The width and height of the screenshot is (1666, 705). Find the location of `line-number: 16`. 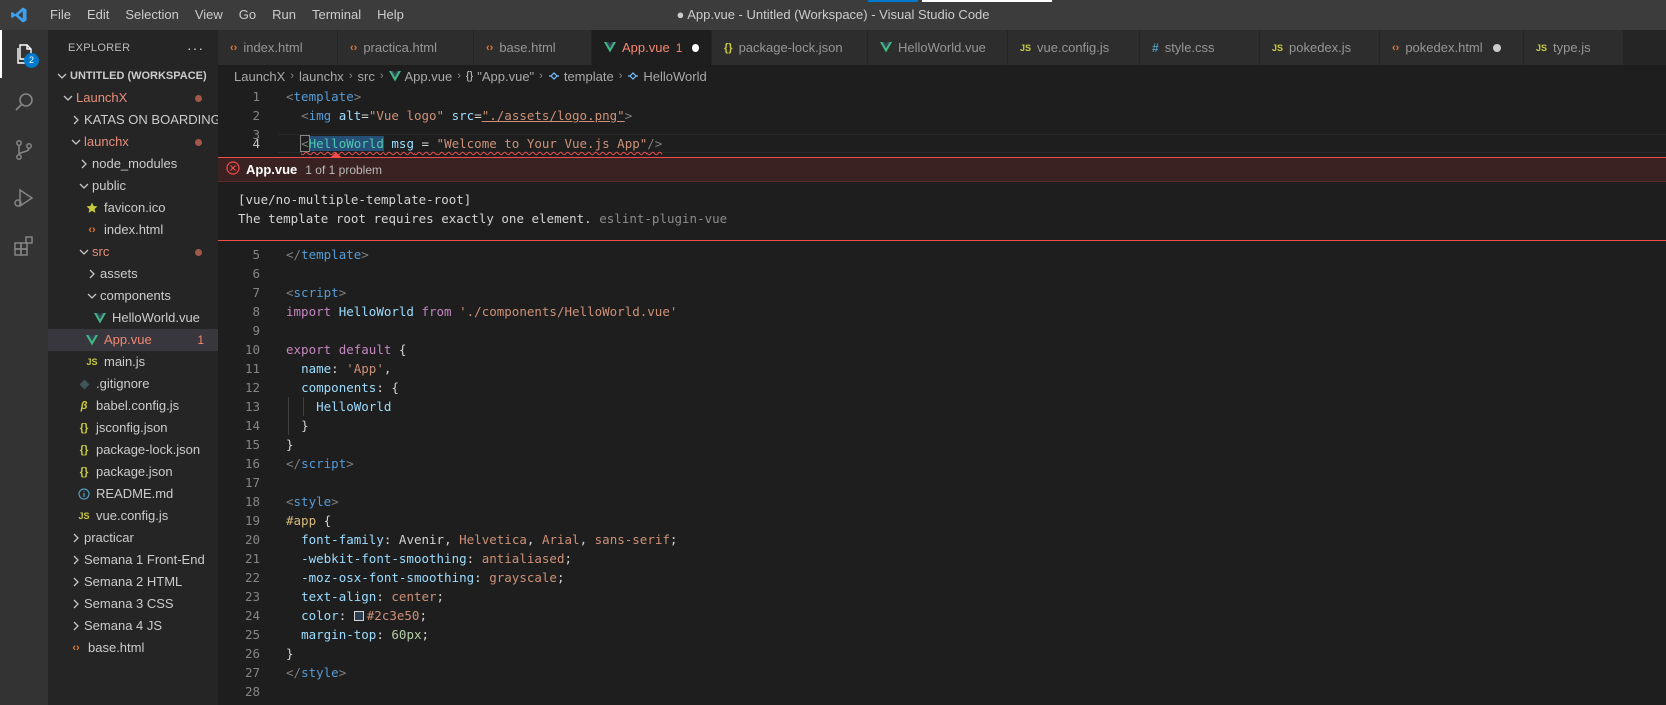

line-number: 16 is located at coordinates (252, 463).